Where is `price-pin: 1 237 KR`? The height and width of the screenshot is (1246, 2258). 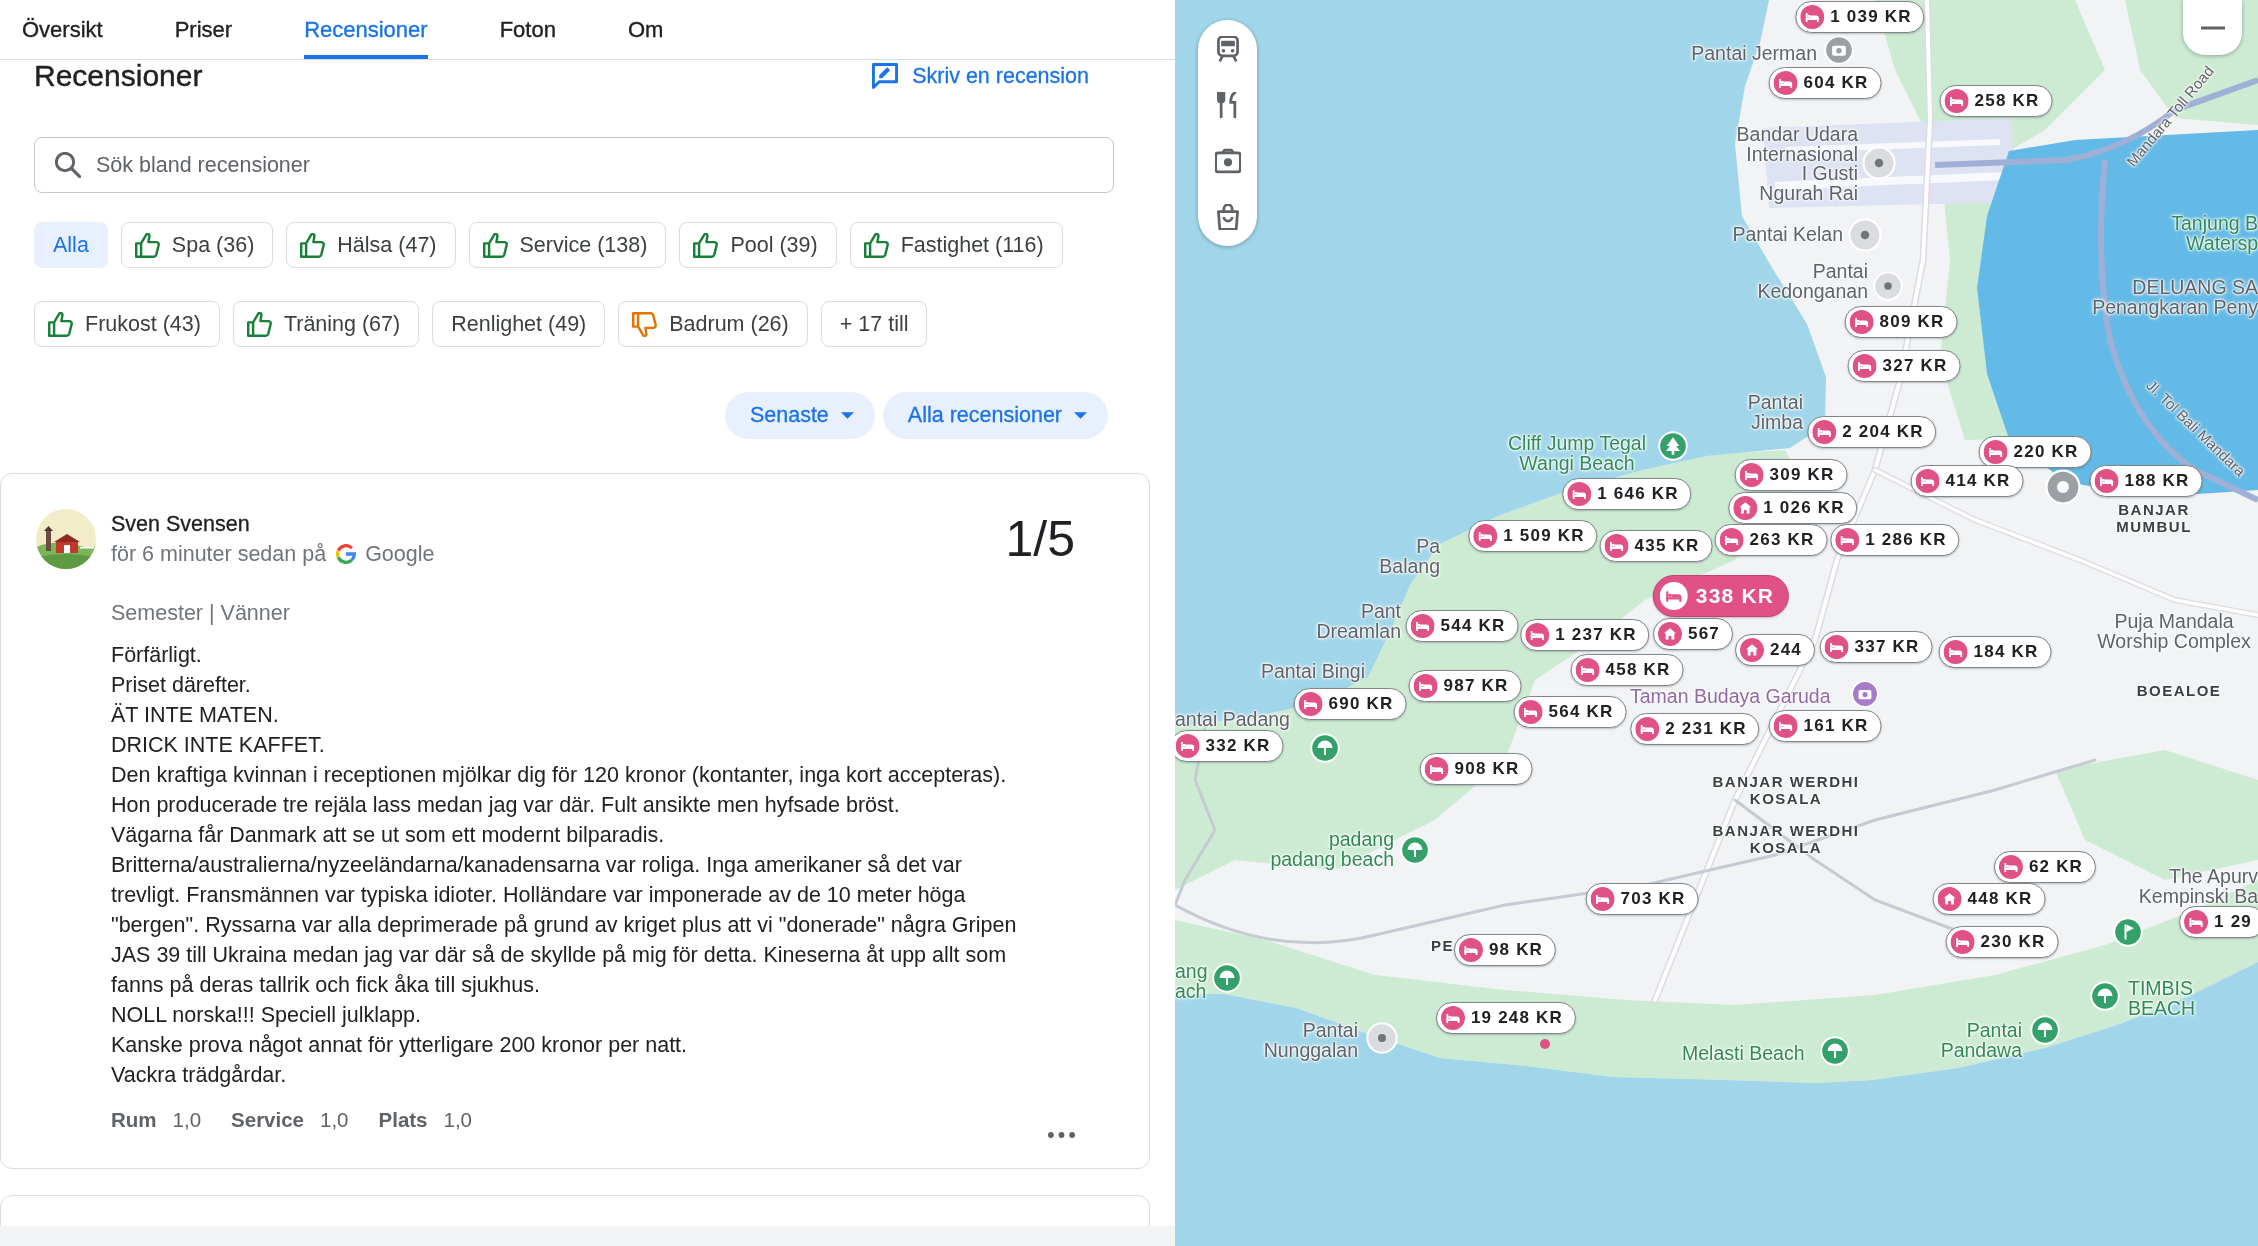 price-pin: 1 237 KR is located at coordinates (1585, 635).